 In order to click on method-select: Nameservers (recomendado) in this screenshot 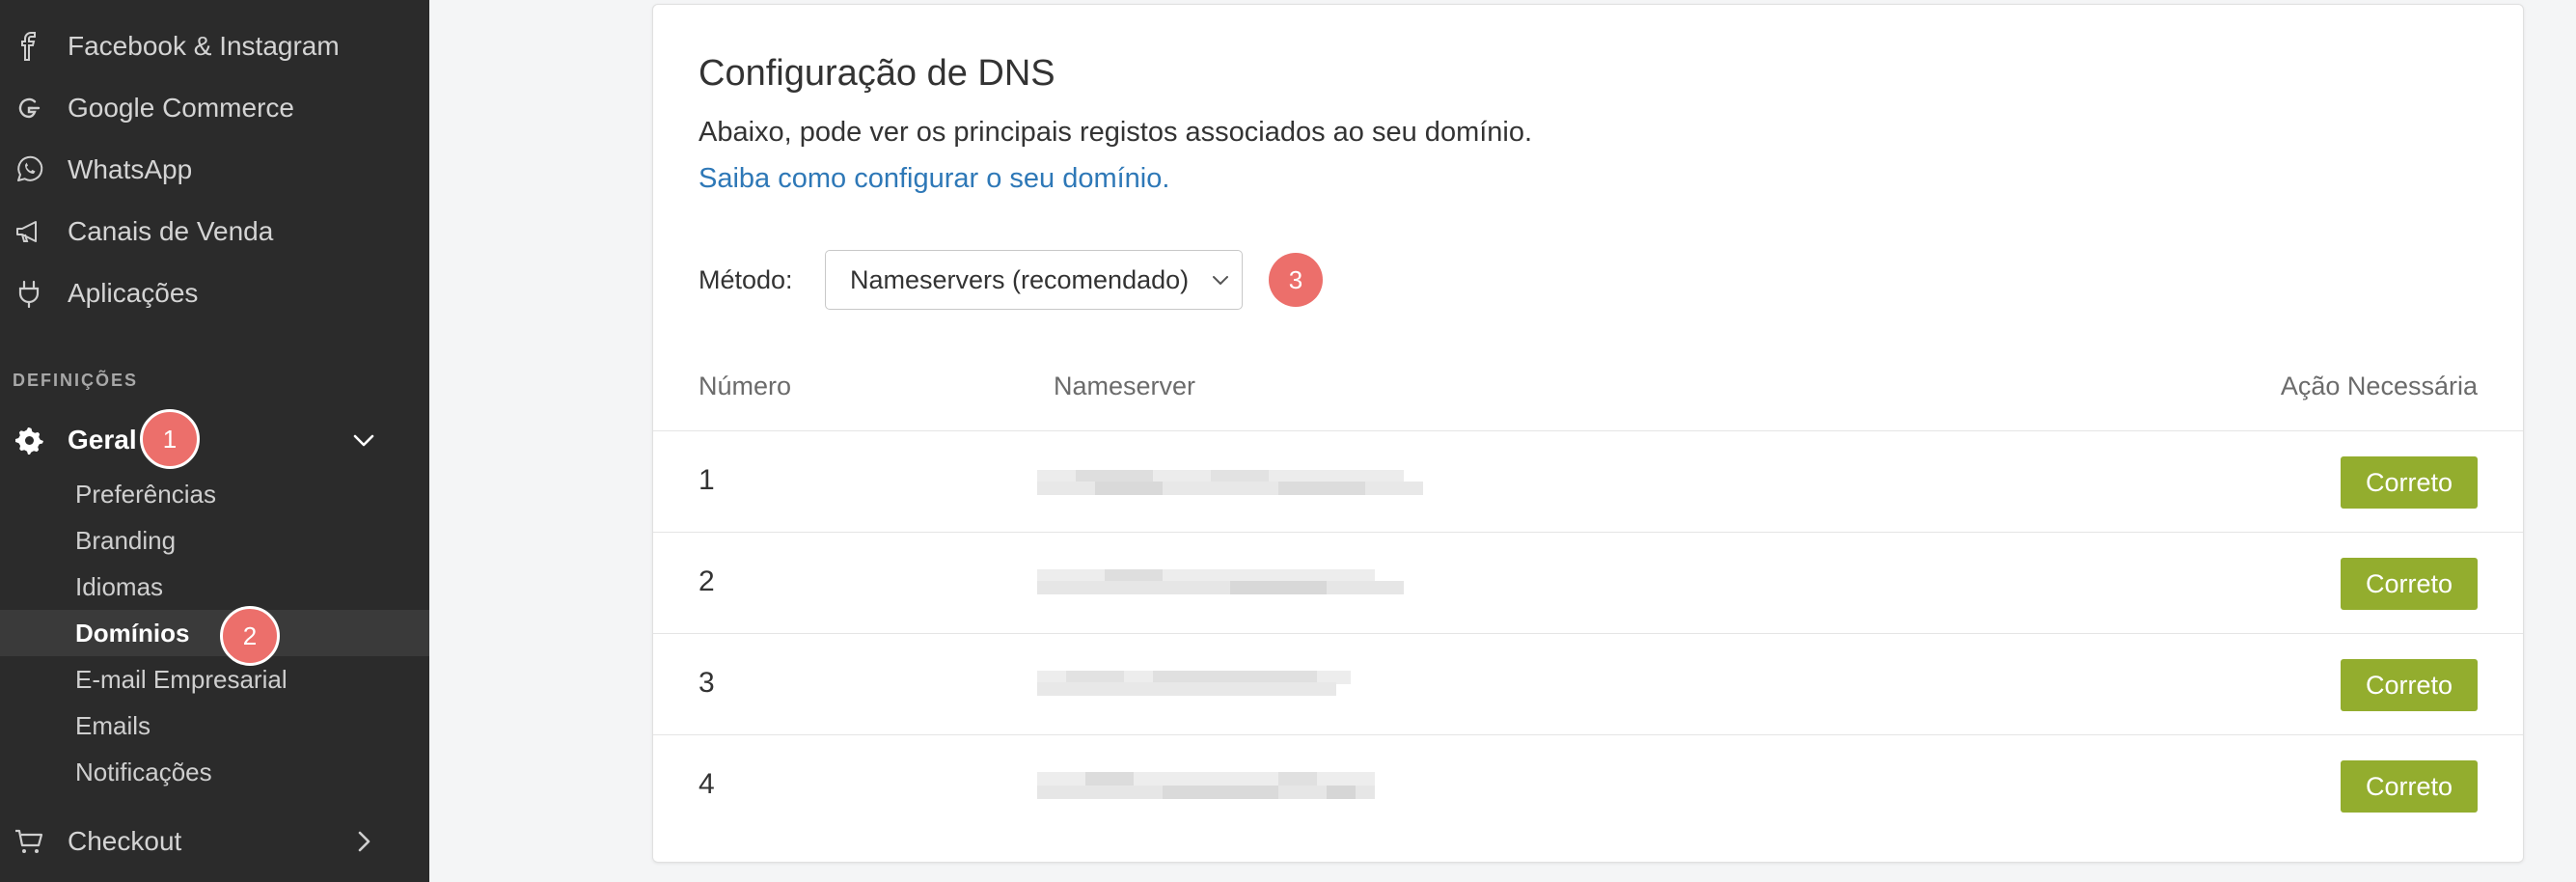, I will do `click(1034, 280)`.